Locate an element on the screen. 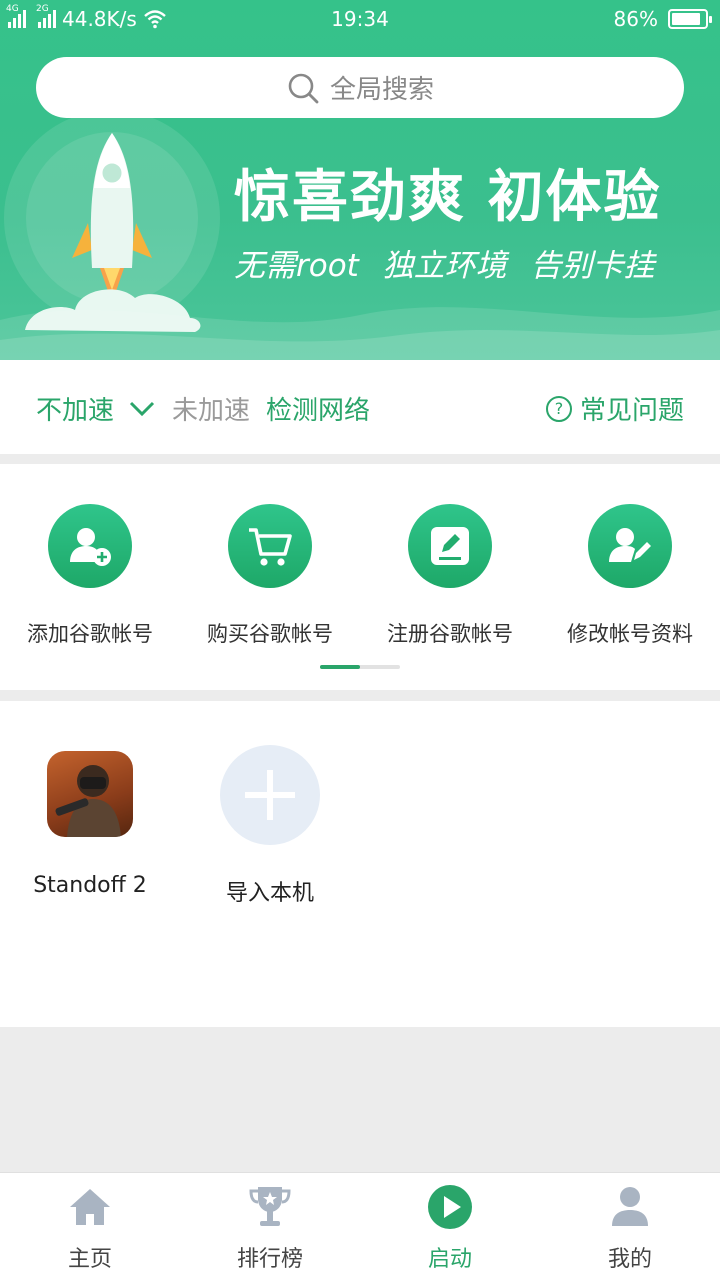  nav-label: 我的 is located at coordinates (629, 1259).